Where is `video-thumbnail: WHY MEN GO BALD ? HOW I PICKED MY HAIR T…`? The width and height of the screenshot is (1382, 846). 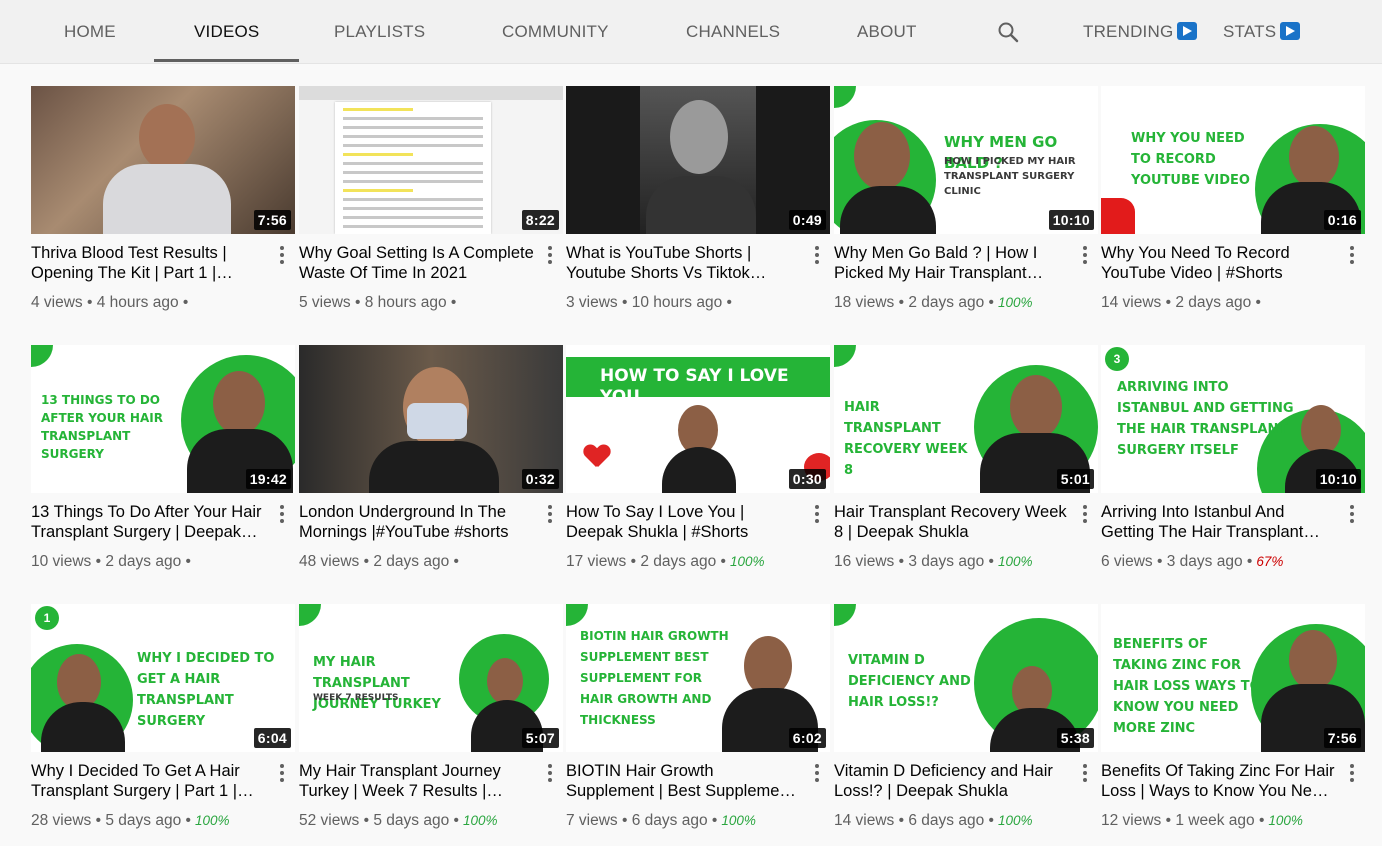 video-thumbnail: WHY MEN GO BALD ? HOW I PICKED MY HAIR T… is located at coordinates (966, 160).